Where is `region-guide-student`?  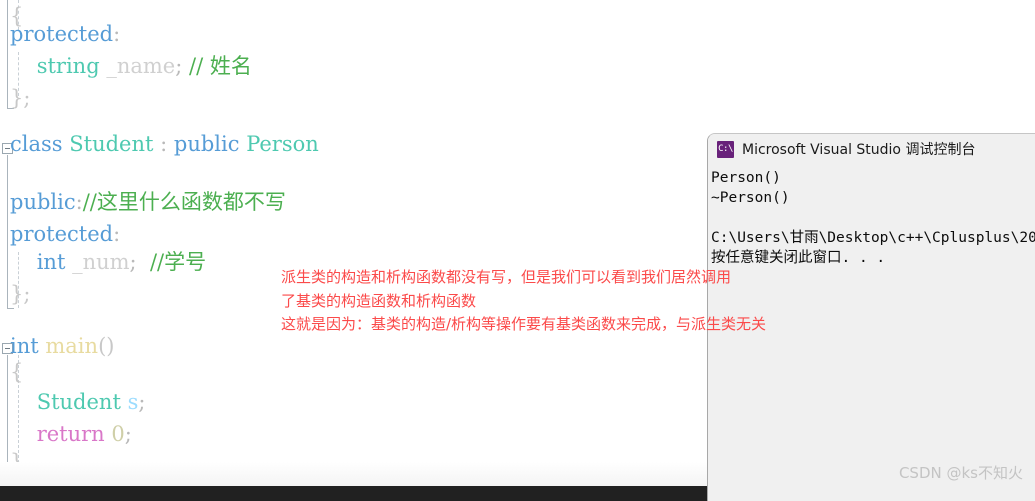
region-guide-student is located at coordinates (7, 231).